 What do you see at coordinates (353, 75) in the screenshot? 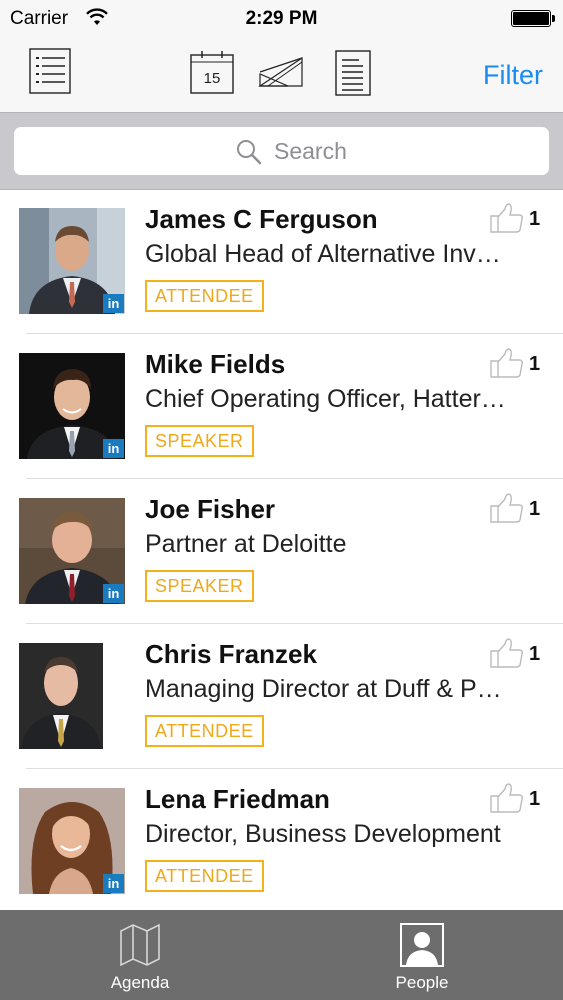
I see `document-icon` at bounding box center [353, 75].